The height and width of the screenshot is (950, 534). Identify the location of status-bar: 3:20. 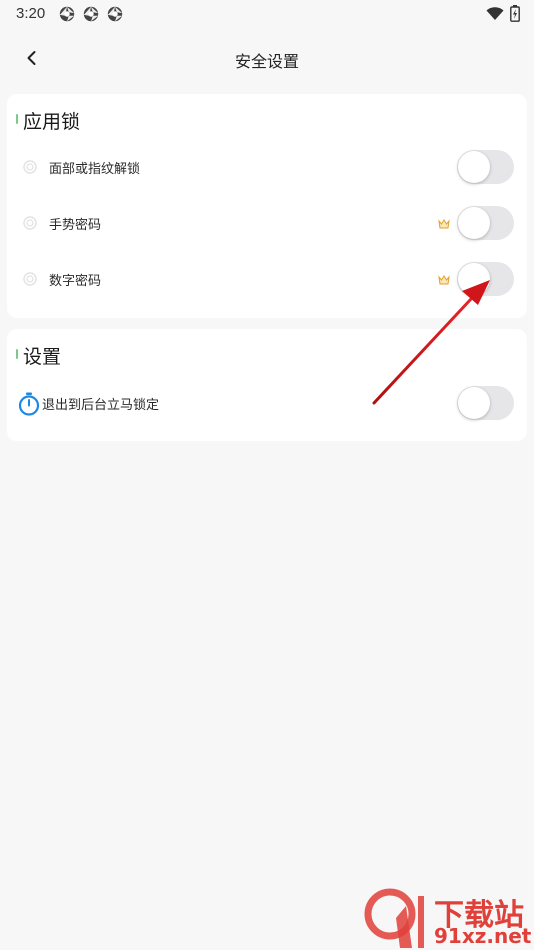
(267, 14).